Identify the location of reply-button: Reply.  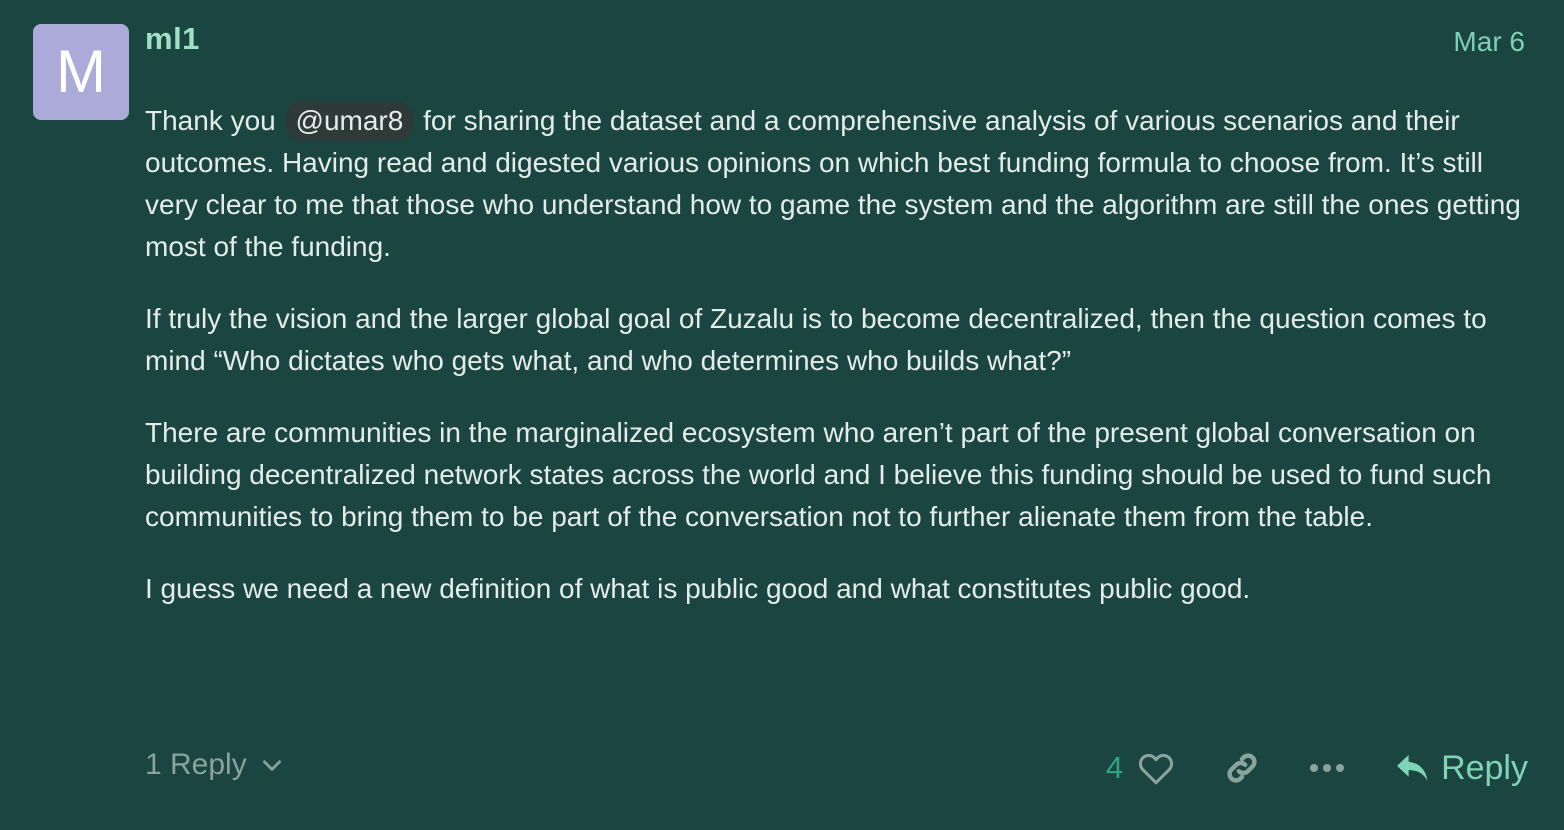
(1461, 768).